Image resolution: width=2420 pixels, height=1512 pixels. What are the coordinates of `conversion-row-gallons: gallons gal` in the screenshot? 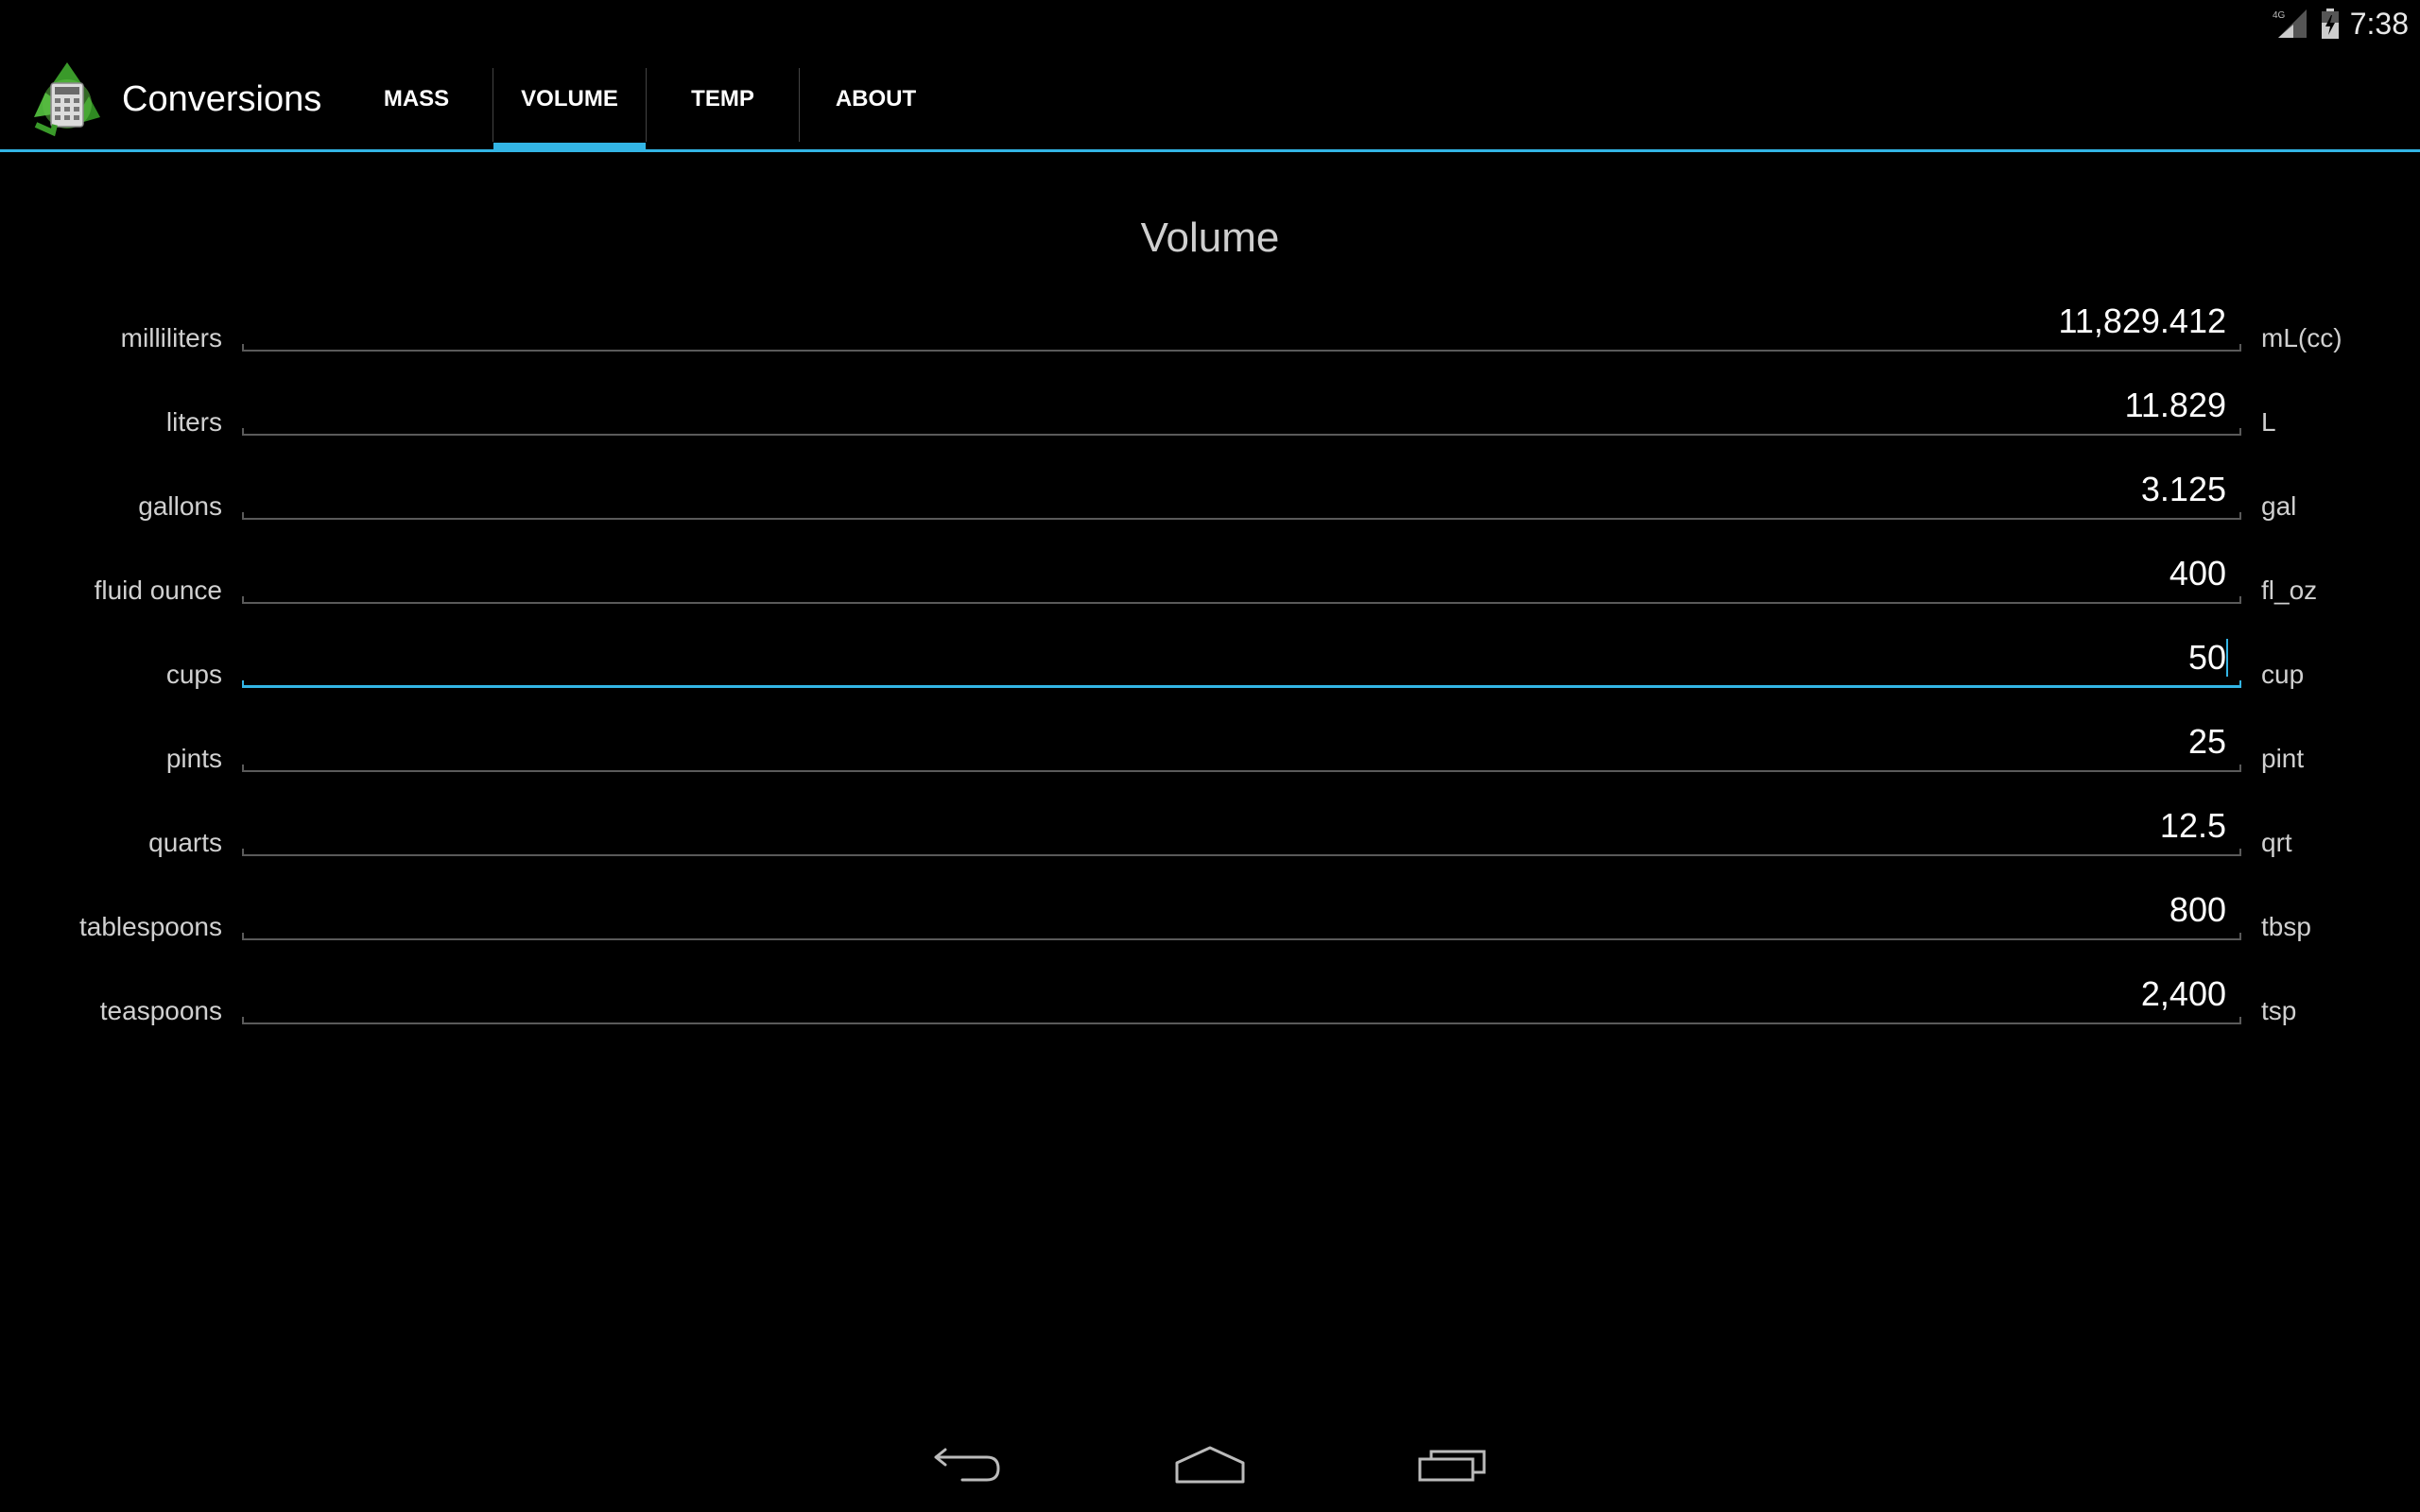 It's located at (1210, 505).